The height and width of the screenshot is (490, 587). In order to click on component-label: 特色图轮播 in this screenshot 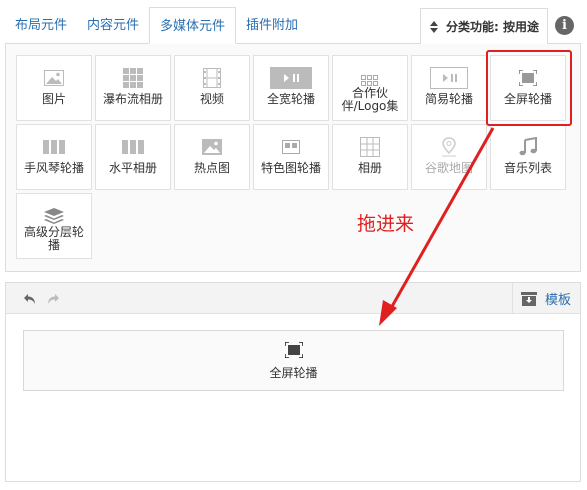, I will do `click(290, 168)`.